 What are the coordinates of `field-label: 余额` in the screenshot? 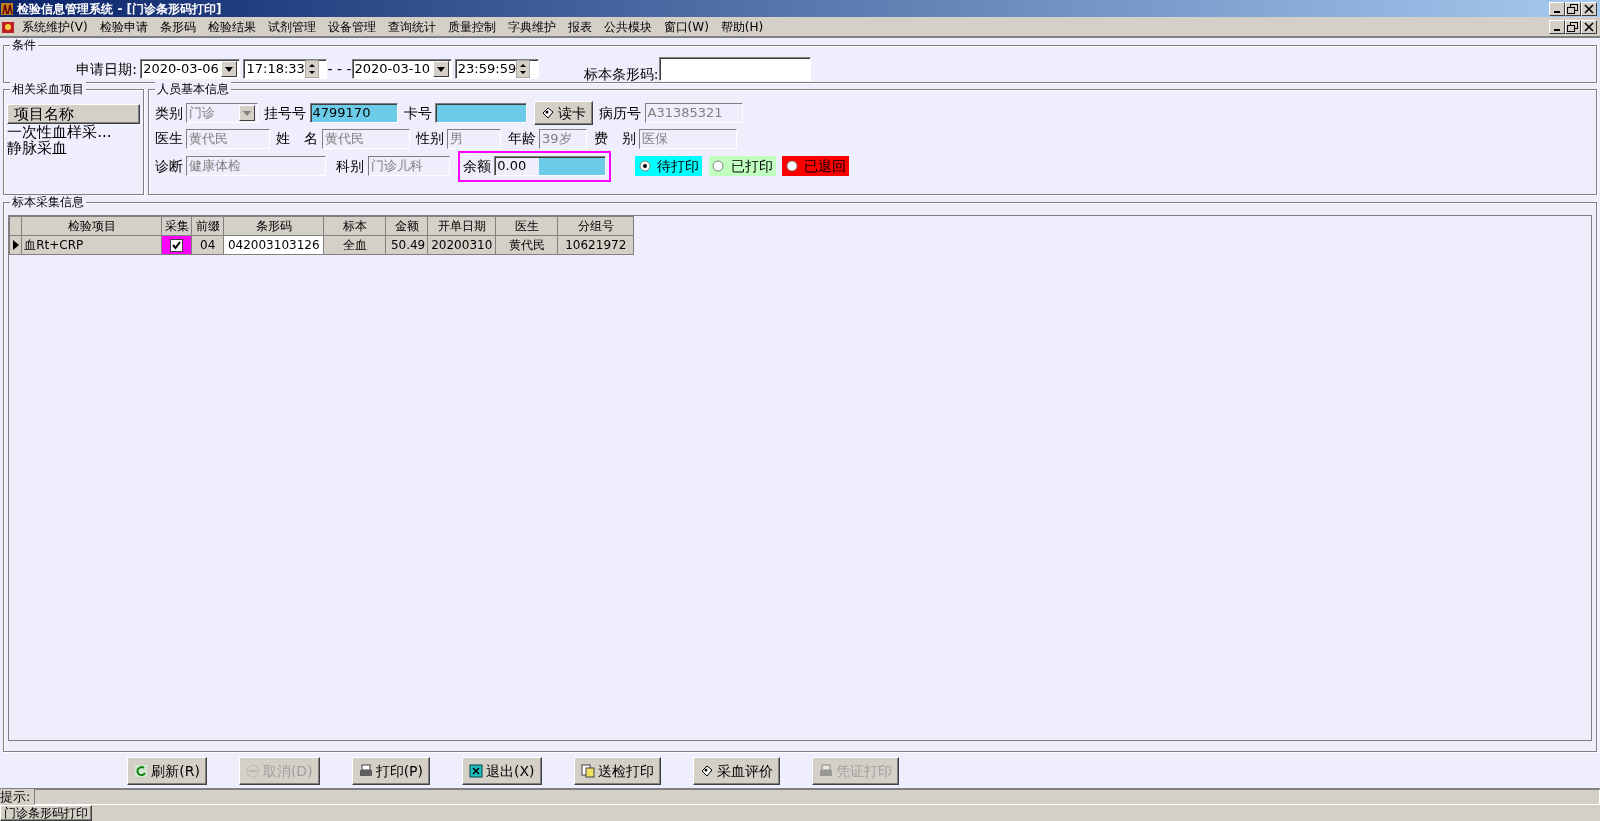 It's located at (477, 166).